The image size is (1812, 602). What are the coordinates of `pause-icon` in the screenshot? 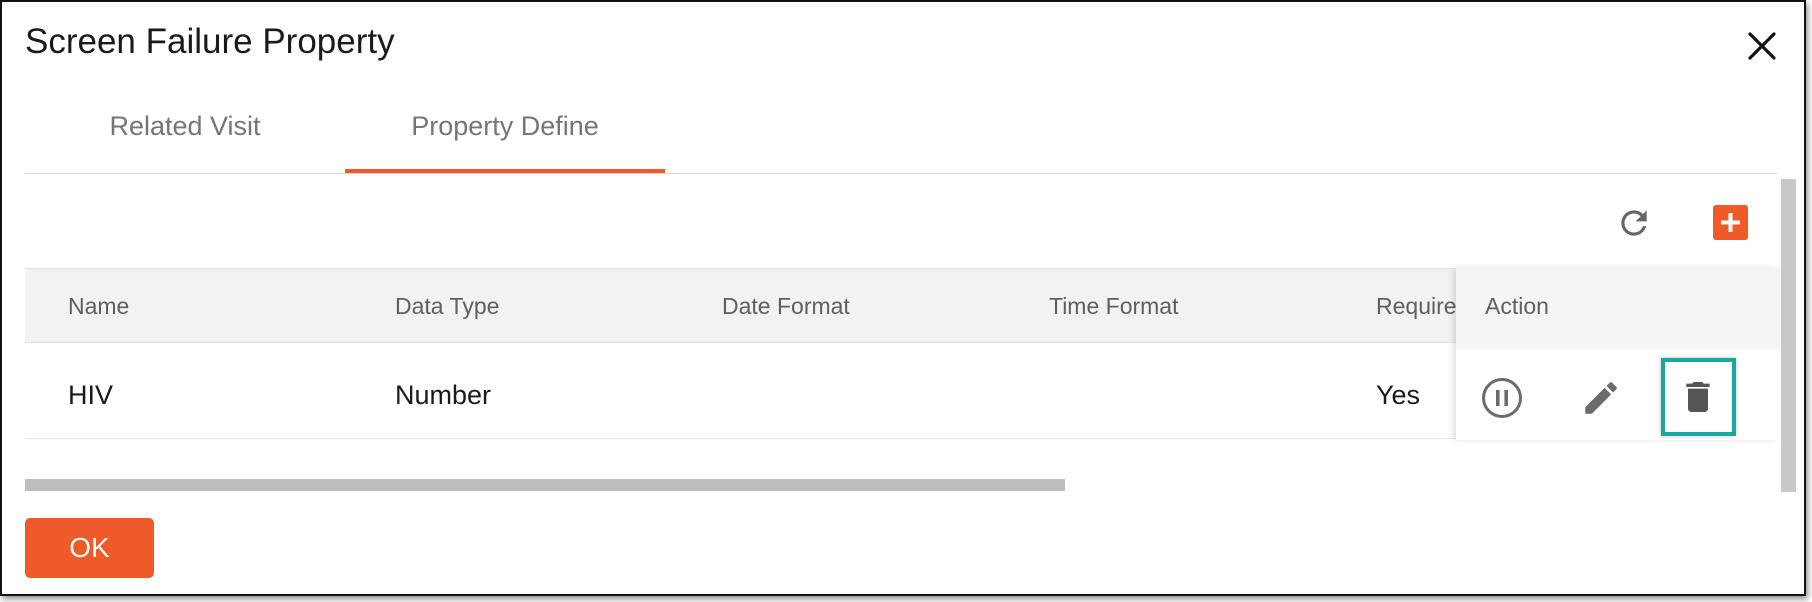 It's located at (1502, 398).